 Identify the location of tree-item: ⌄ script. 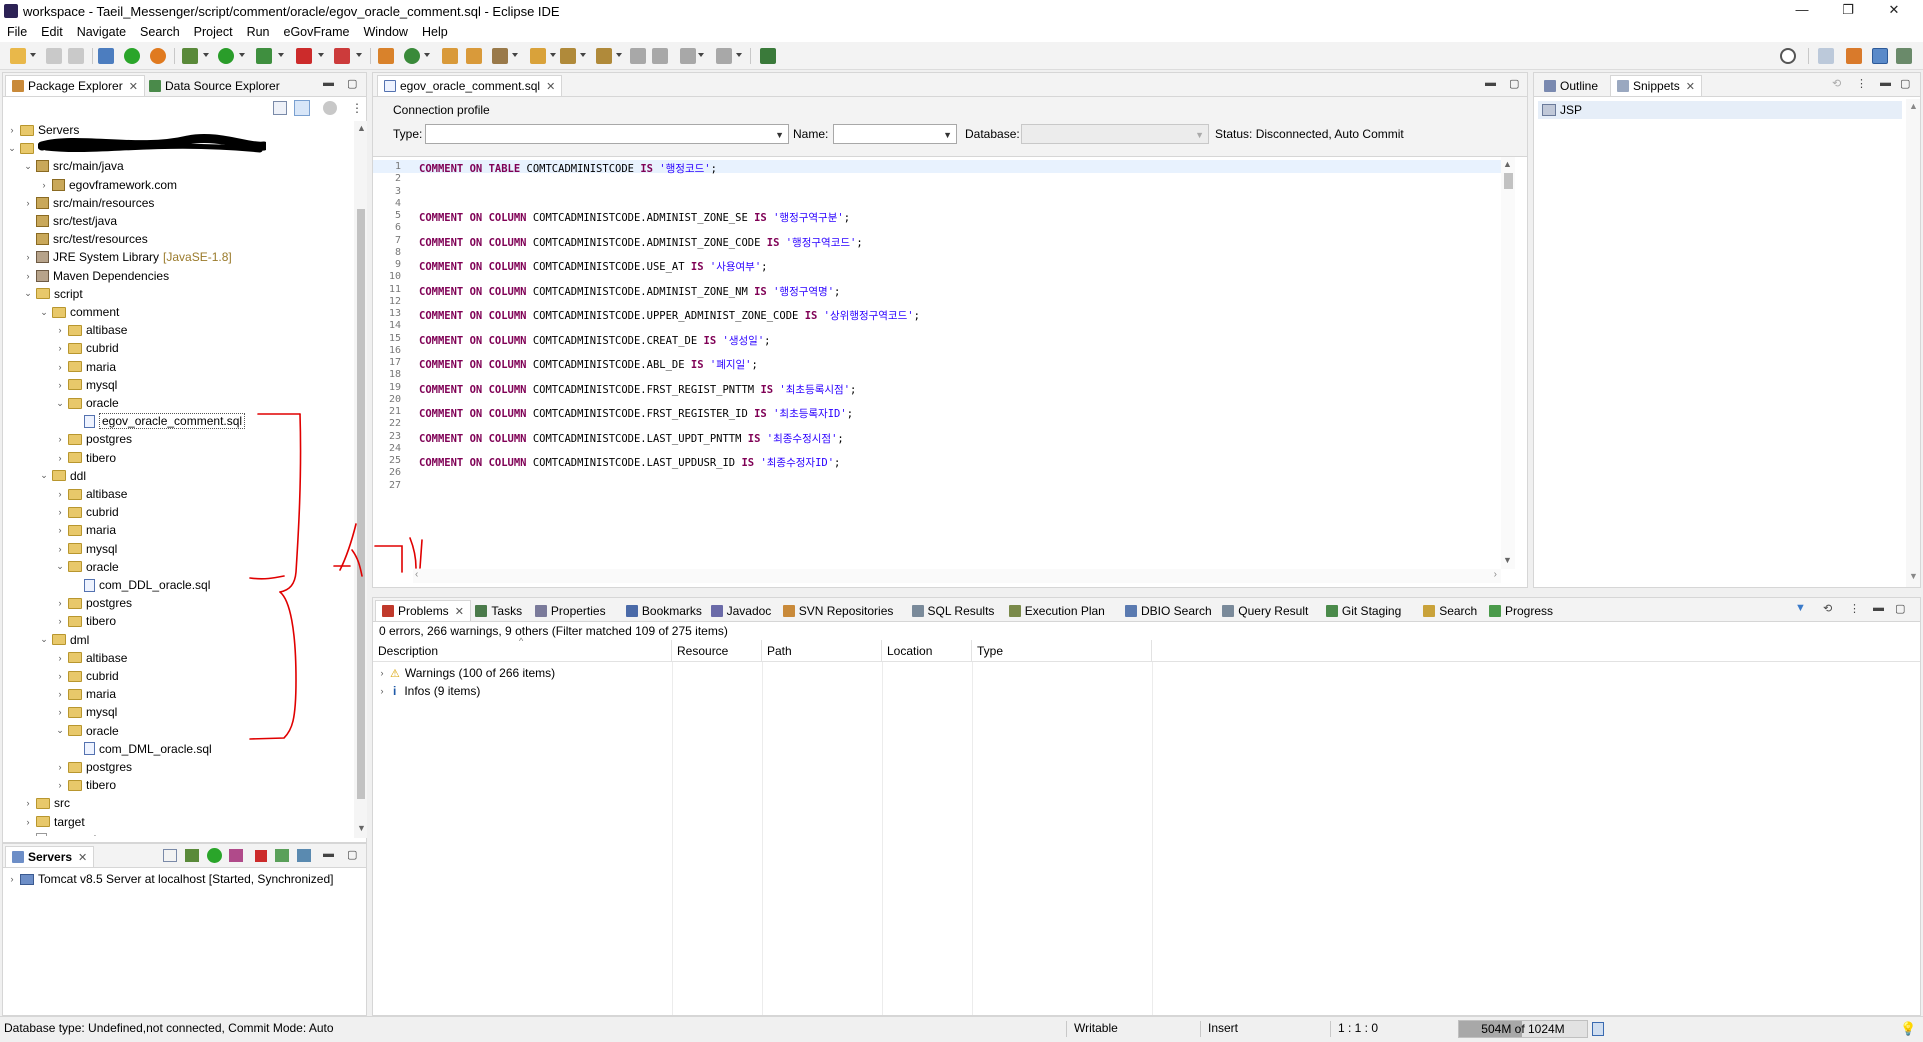
(44, 294).